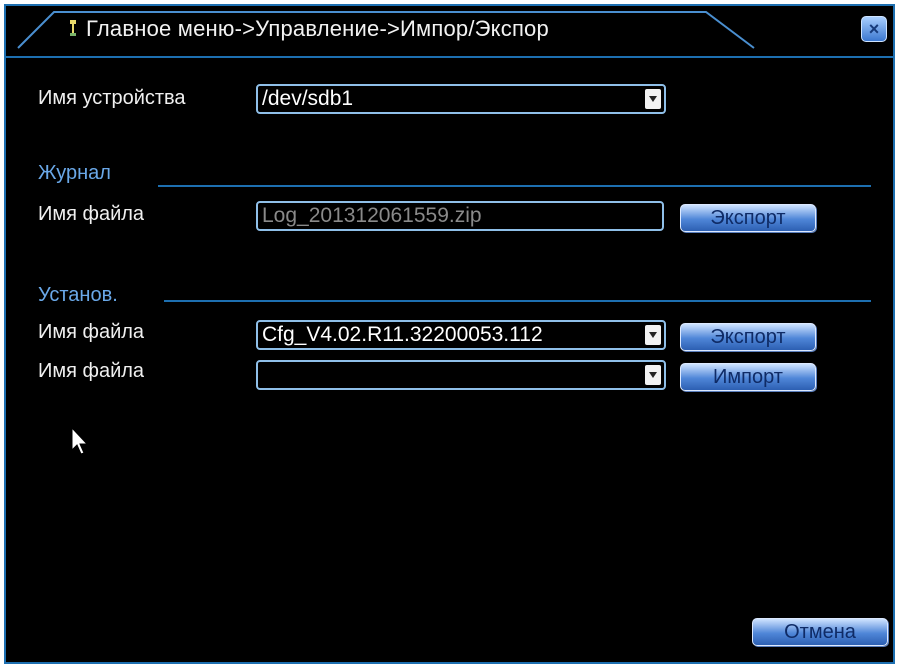 This screenshot has height=668, width=899. Describe the element at coordinates (820, 632) in the screenshot. I see `cancel-button: Отмена` at that location.